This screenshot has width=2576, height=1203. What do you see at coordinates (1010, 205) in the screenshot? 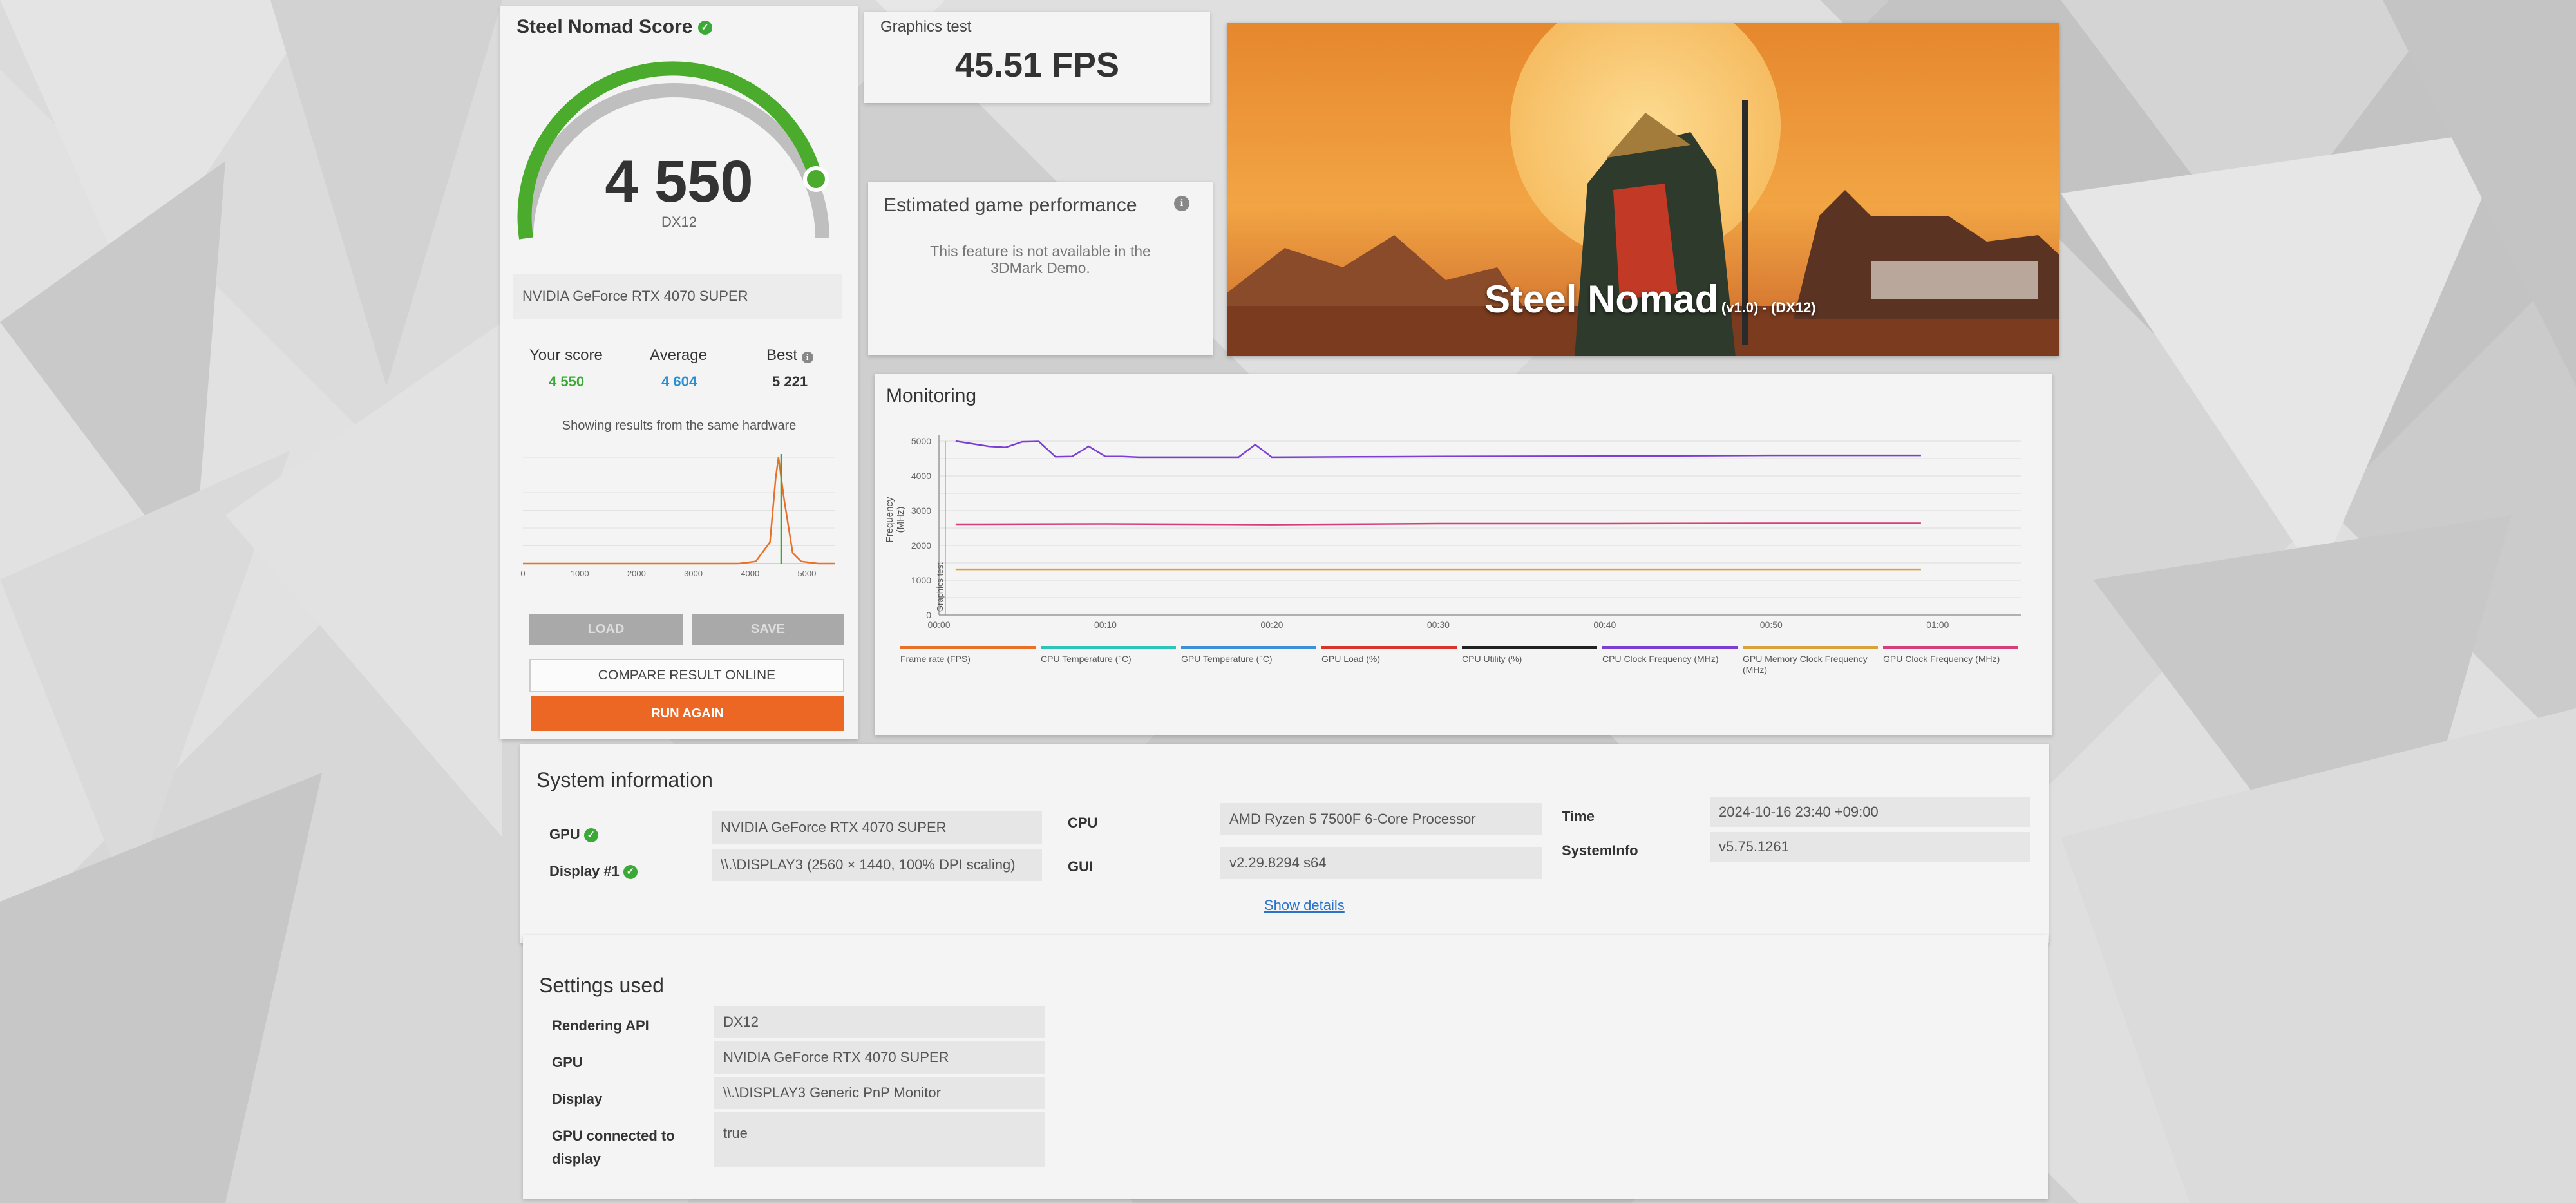
I see `estimated-title: Estimated game performance` at bounding box center [1010, 205].